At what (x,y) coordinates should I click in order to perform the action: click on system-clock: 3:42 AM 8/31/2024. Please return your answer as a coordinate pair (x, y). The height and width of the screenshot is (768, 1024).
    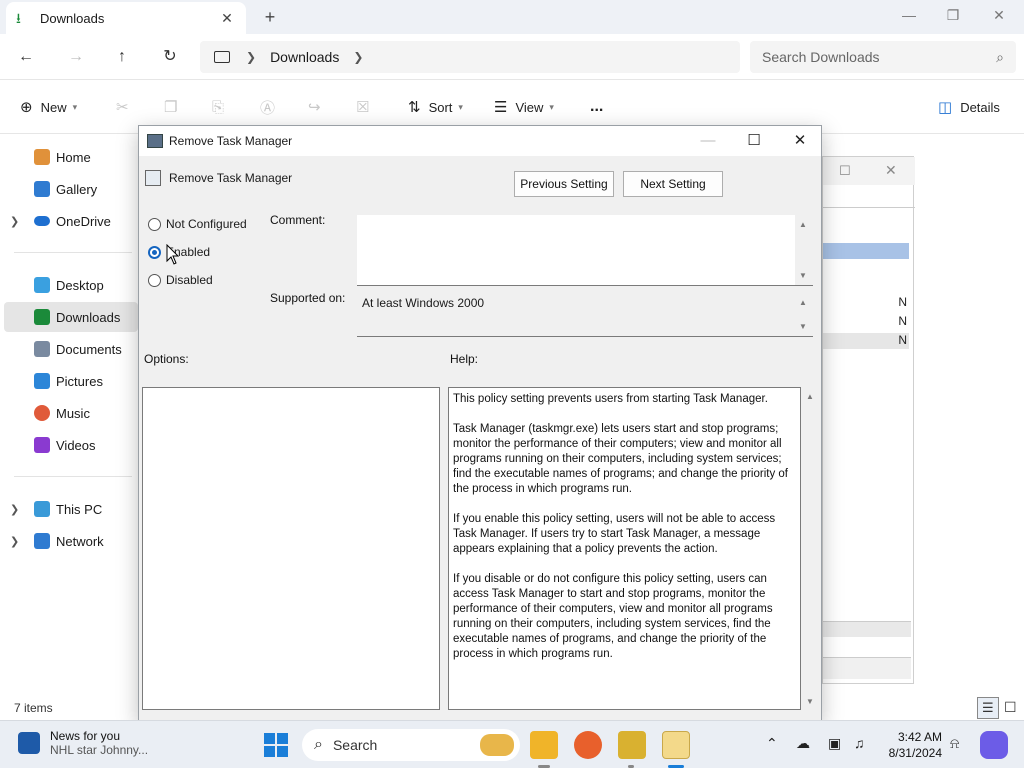
    Looking at the image, I should click on (910, 745).